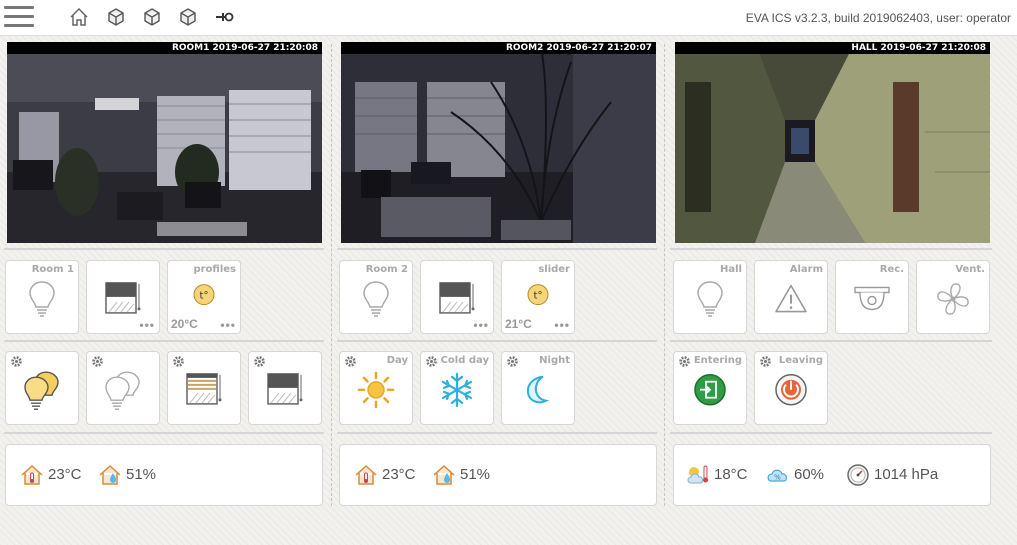 The image size is (1017, 545). I want to click on camera-label: ROOM2 2019-06-27 21:20:07, so click(578, 48).